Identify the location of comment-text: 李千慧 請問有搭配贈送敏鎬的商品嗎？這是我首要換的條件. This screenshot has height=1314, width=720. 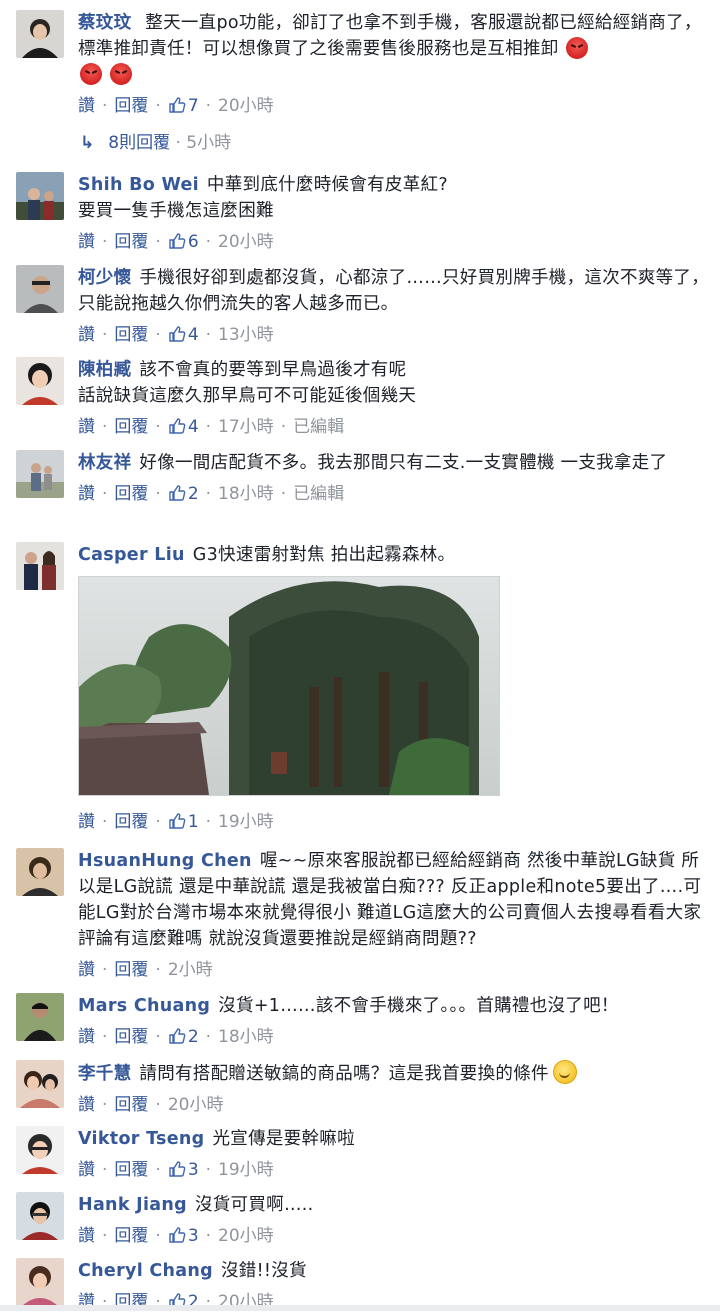
(394, 1073).